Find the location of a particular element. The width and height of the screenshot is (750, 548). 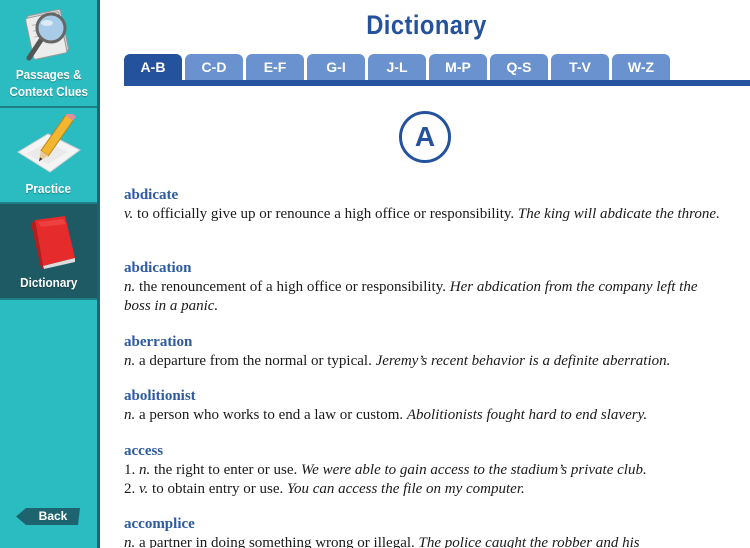

label-line-1: Passages & is located at coordinates (48, 74).